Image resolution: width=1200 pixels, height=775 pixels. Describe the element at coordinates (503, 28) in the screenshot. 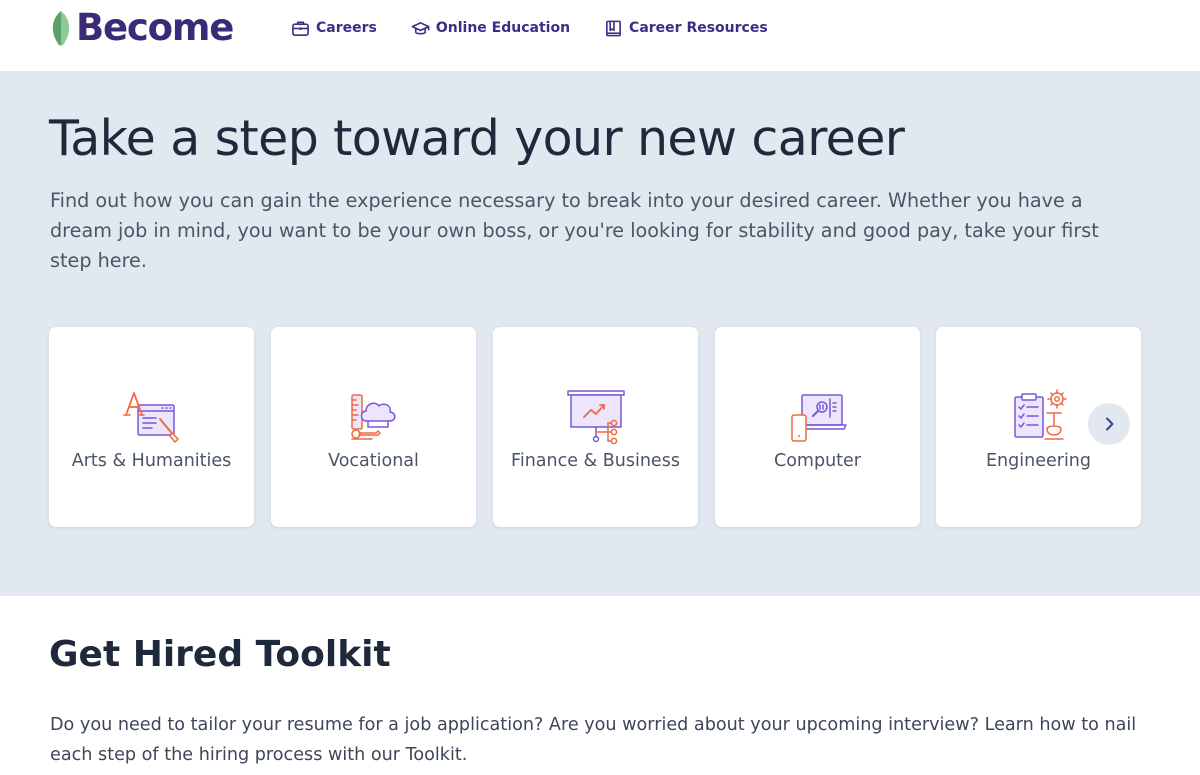

I see `nav-online-education-label: Online Education` at that location.